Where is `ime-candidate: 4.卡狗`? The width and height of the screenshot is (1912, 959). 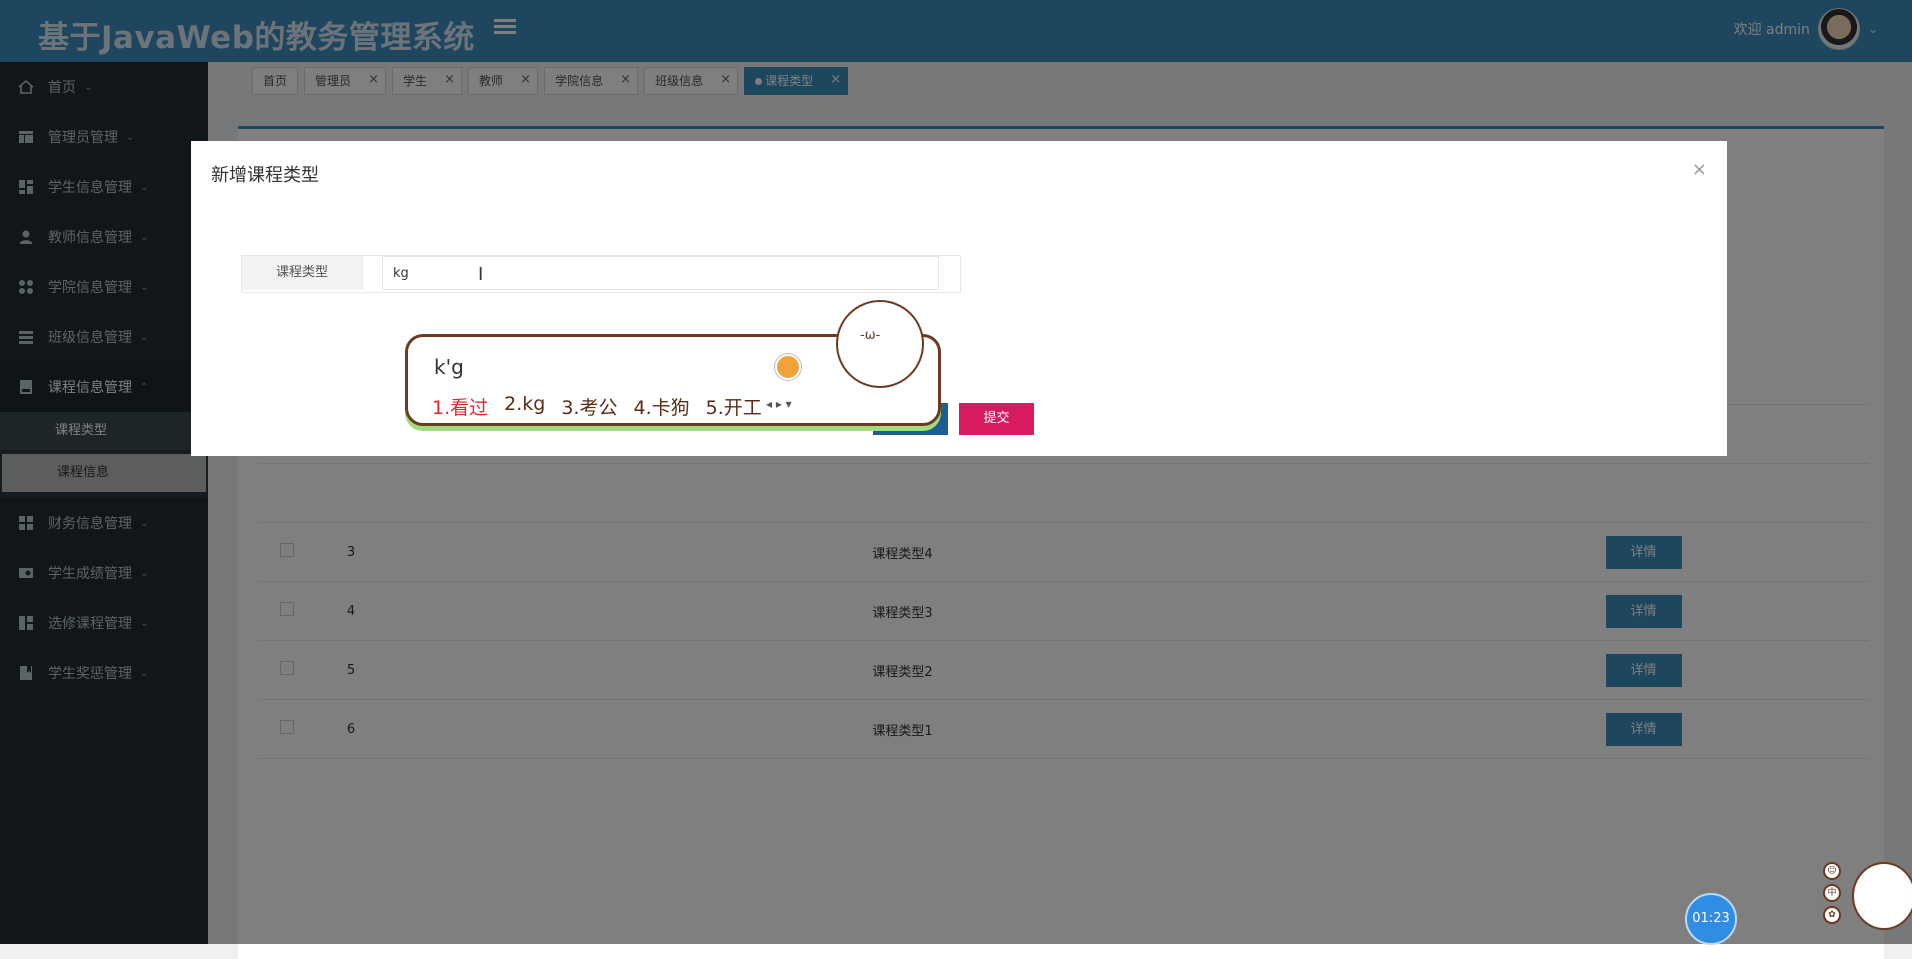 ime-candidate: 4.卡狗 is located at coordinates (661, 406).